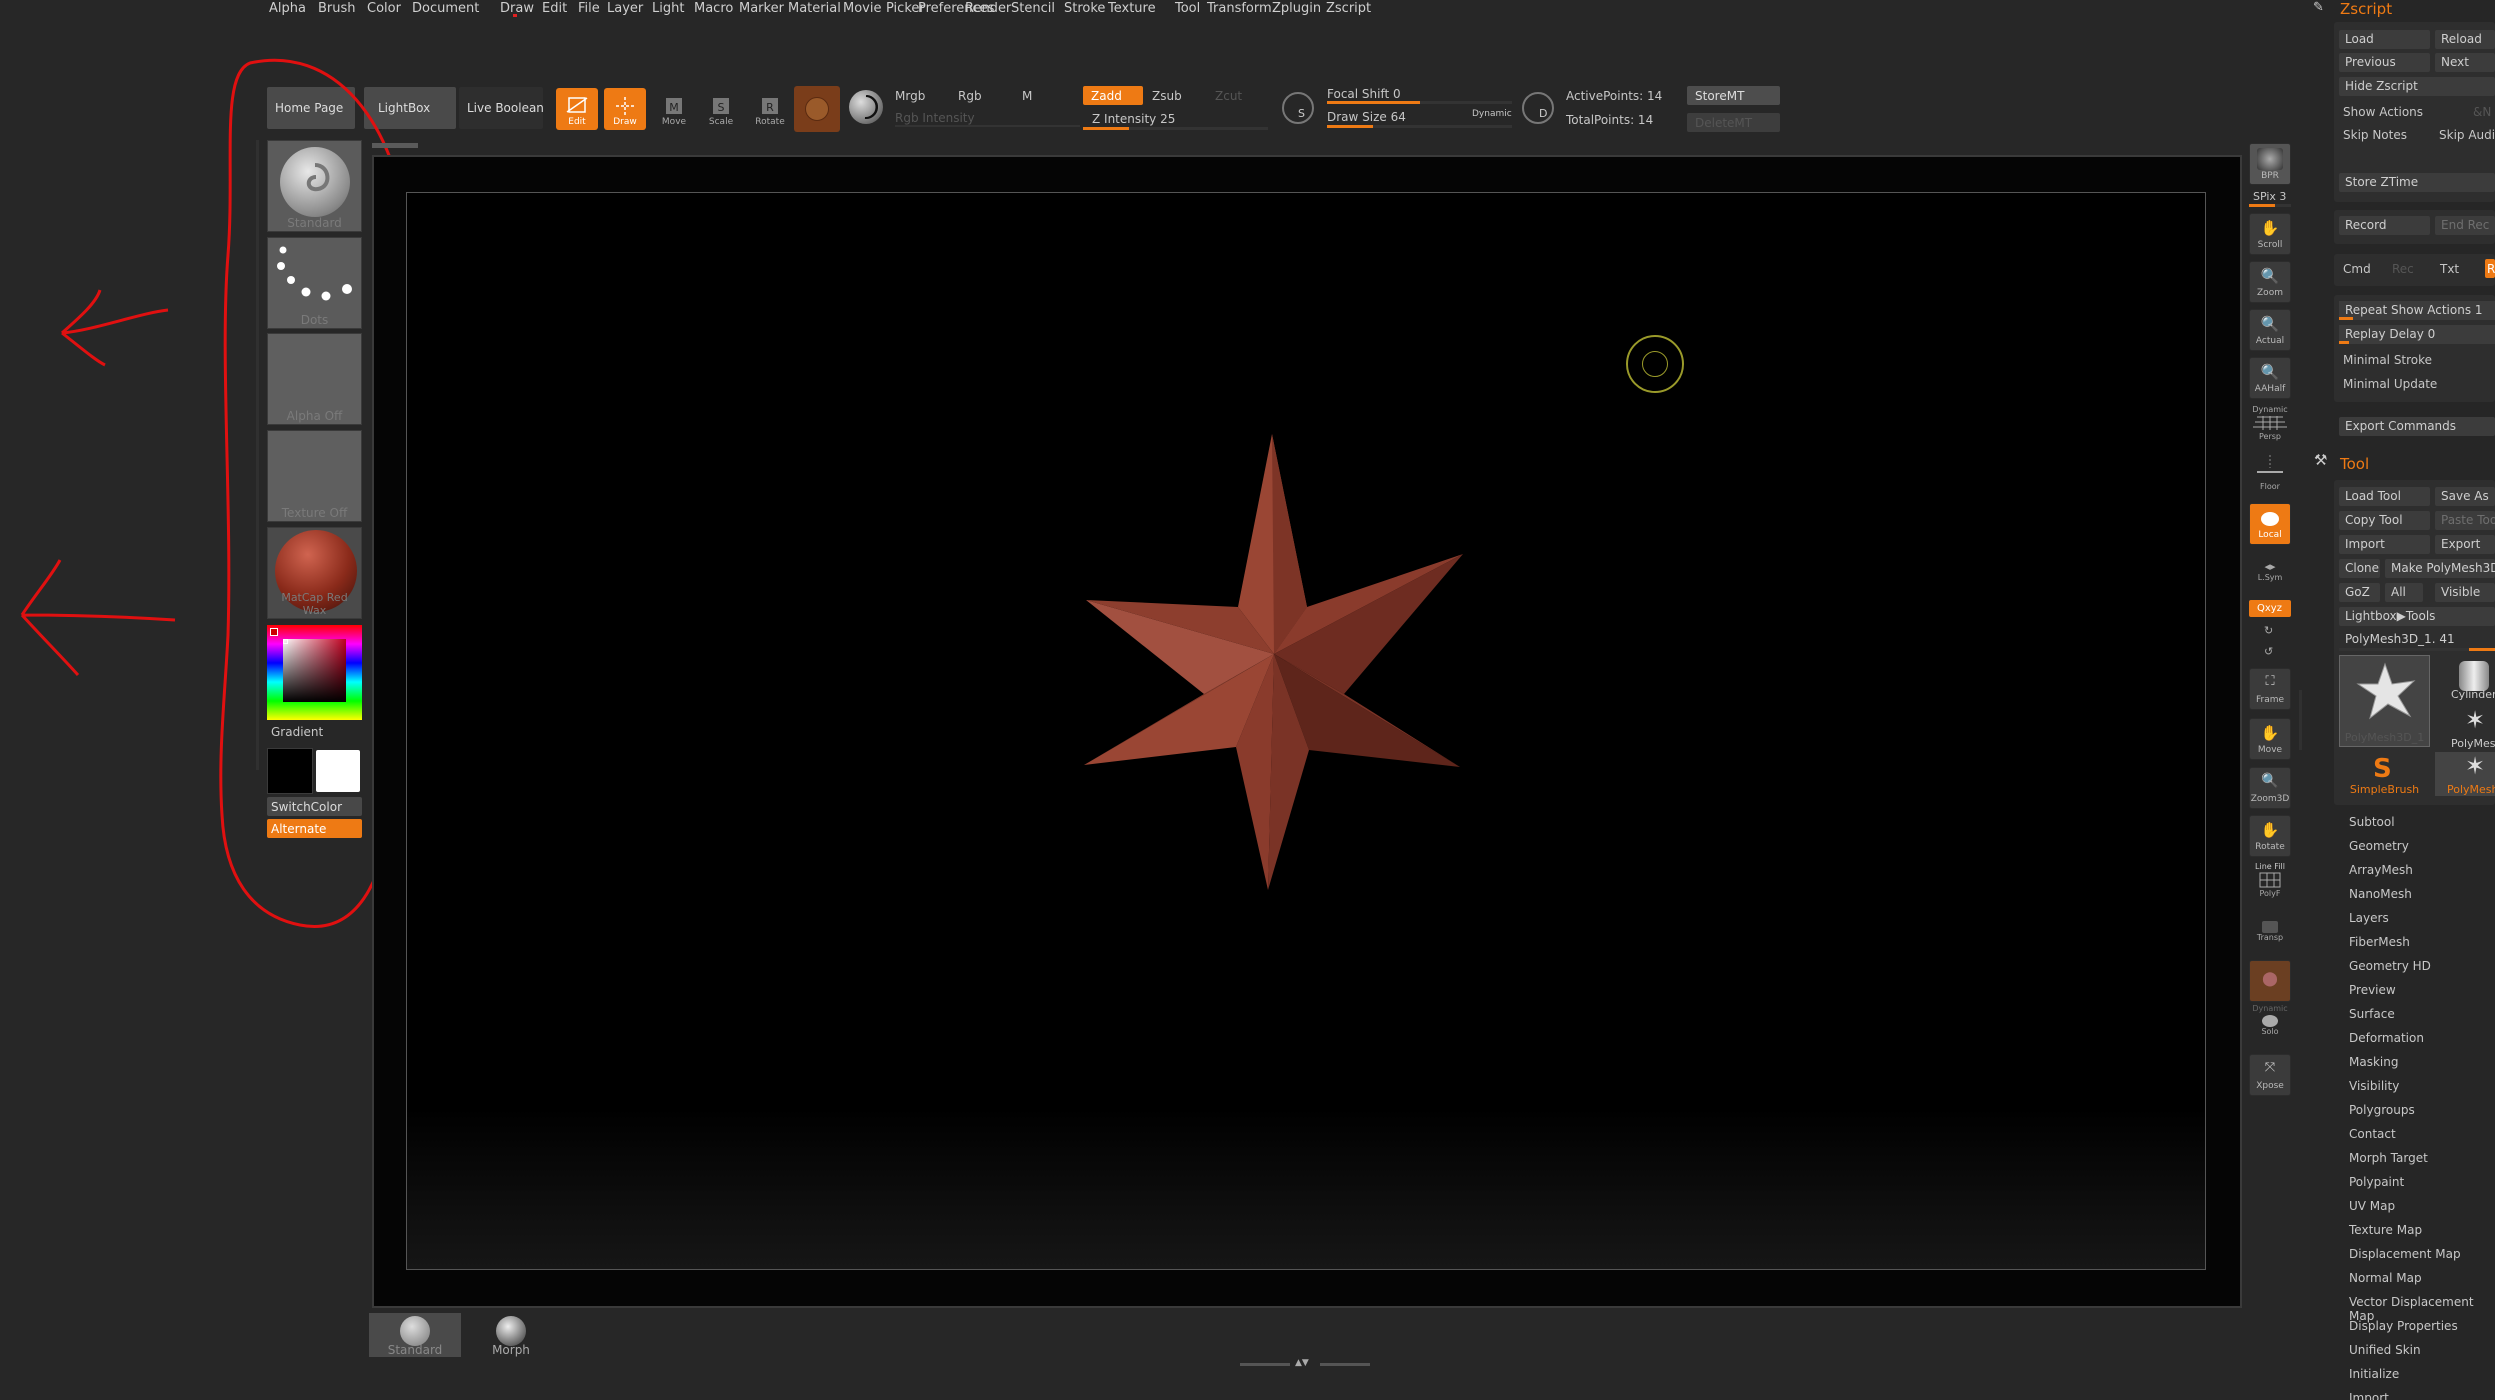  Describe the element at coordinates (1366, 117) in the screenshot. I see `draw-size-slider: Draw Size 64` at that location.